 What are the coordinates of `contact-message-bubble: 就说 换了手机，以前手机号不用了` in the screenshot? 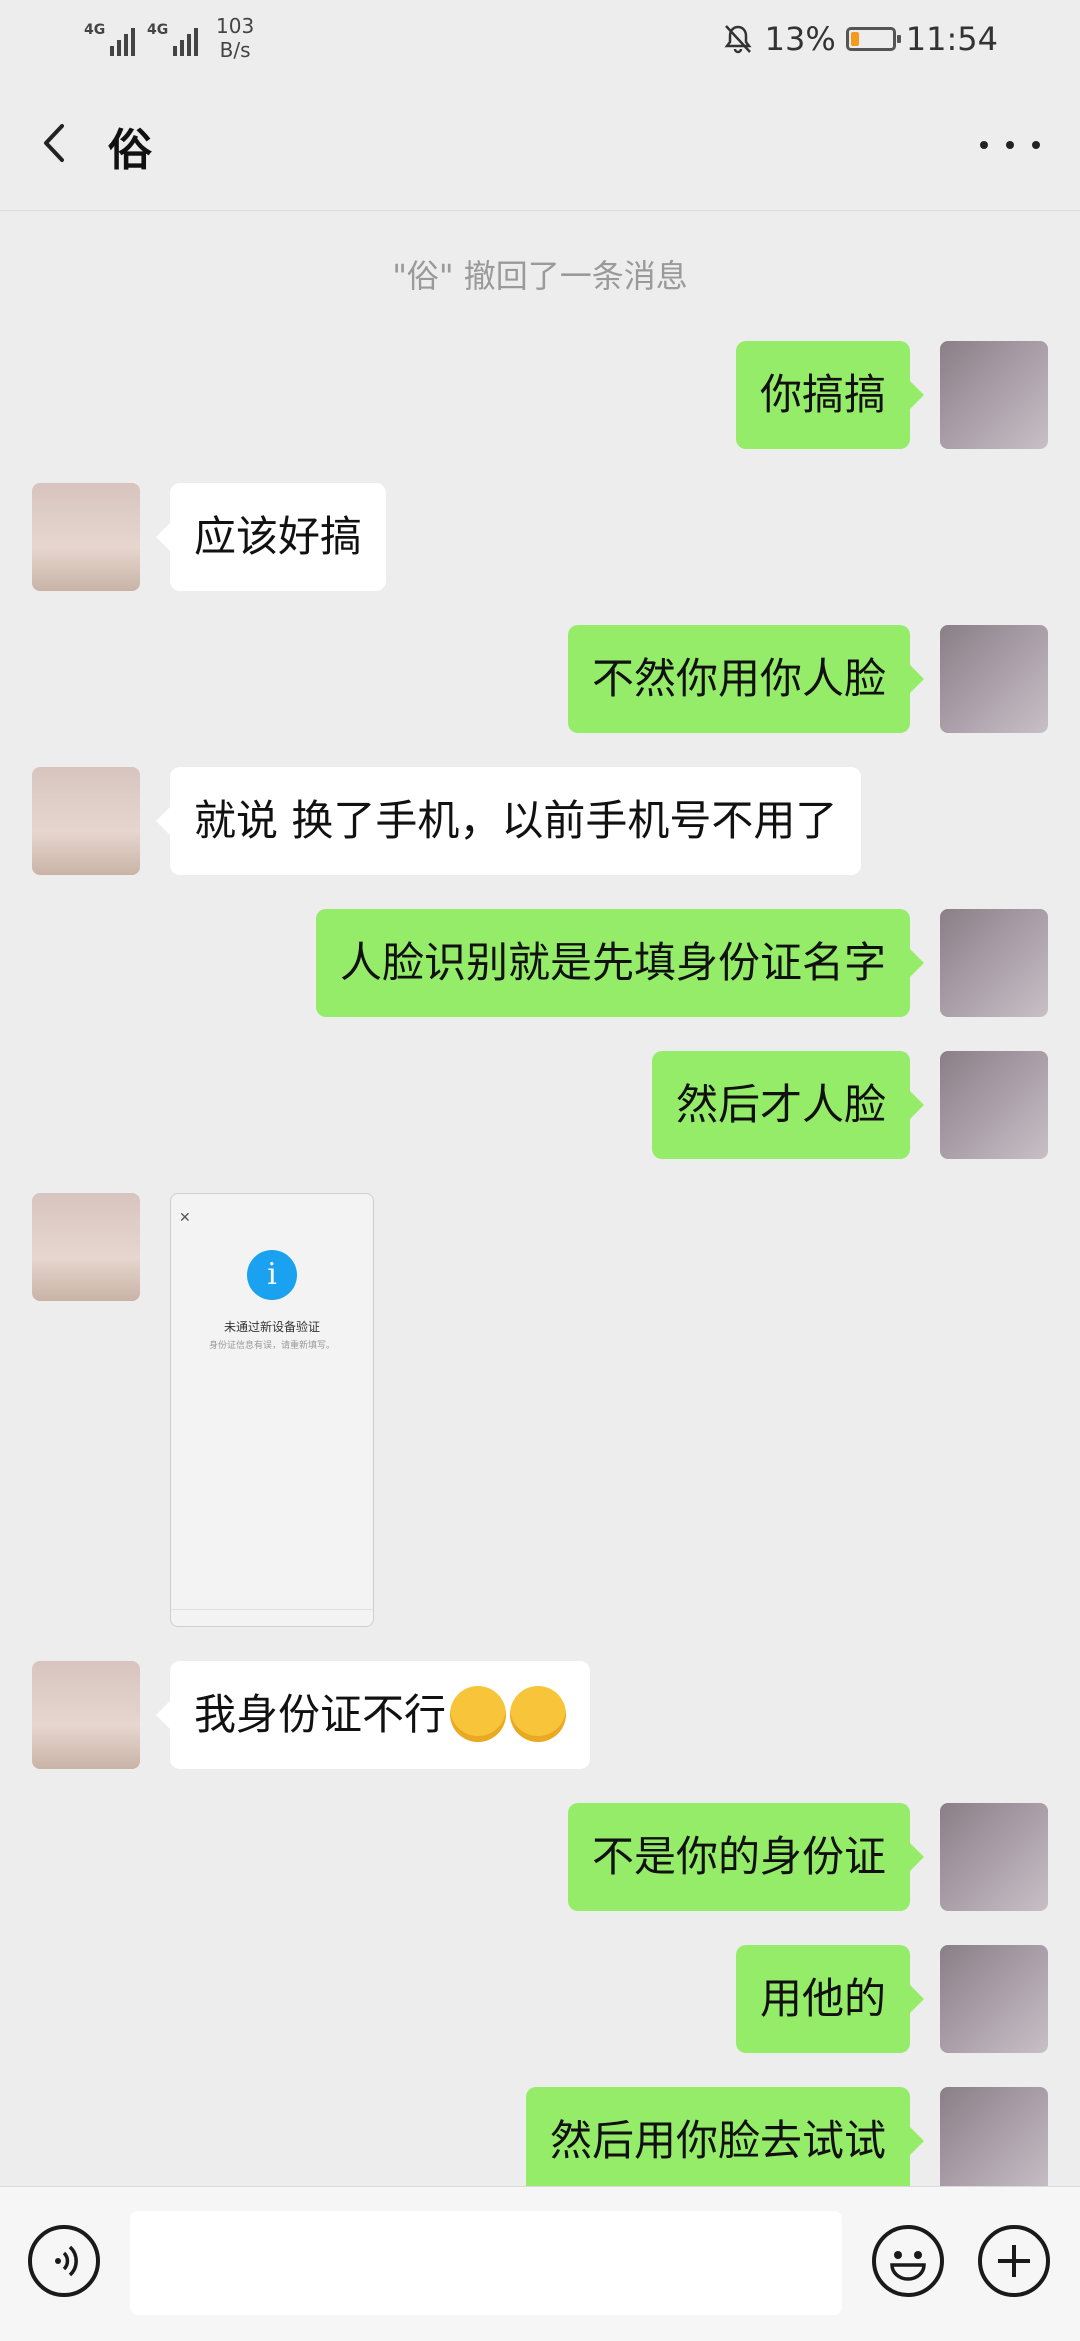 It's located at (508, 821).